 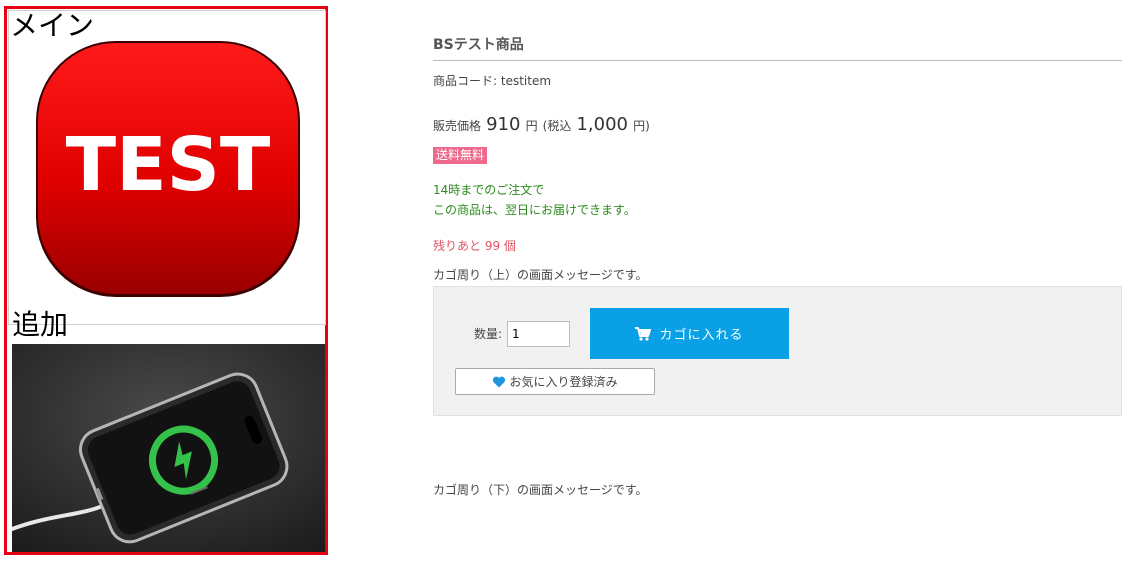 I want to click on main-image-caption: メイン, so click(x=52, y=25).